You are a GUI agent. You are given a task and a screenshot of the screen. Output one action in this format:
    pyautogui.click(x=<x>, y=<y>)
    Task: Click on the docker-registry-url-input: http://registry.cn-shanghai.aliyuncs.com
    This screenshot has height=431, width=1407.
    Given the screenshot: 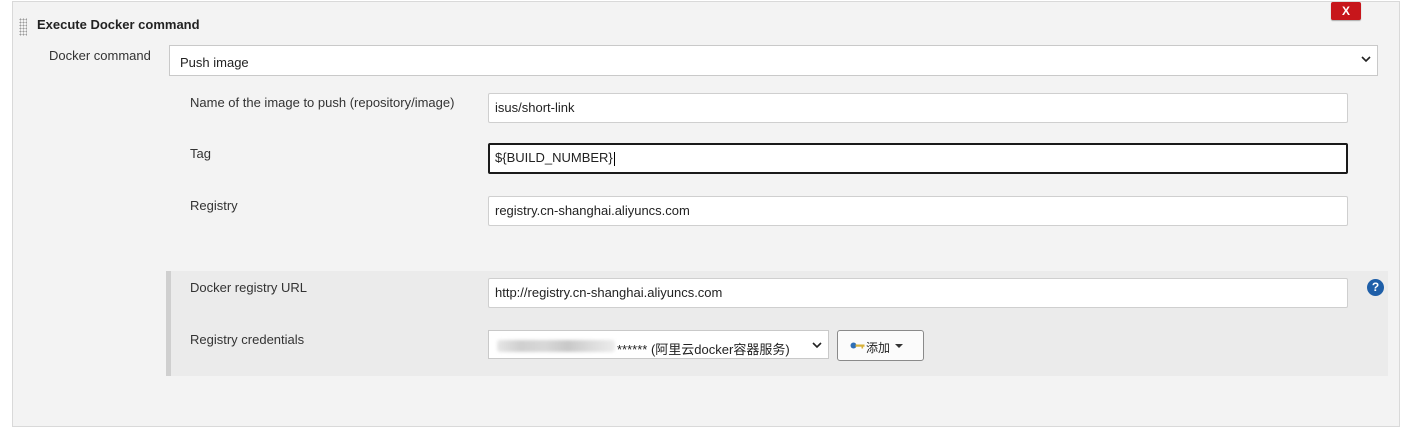 What is the action you would take?
    pyautogui.click(x=918, y=293)
    